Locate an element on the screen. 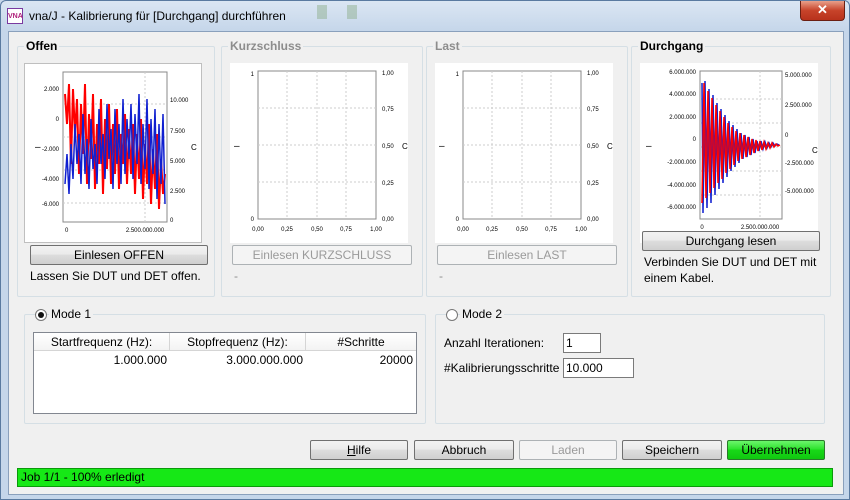  apply-button: Übernehmen is located at coordinates (776, 450).